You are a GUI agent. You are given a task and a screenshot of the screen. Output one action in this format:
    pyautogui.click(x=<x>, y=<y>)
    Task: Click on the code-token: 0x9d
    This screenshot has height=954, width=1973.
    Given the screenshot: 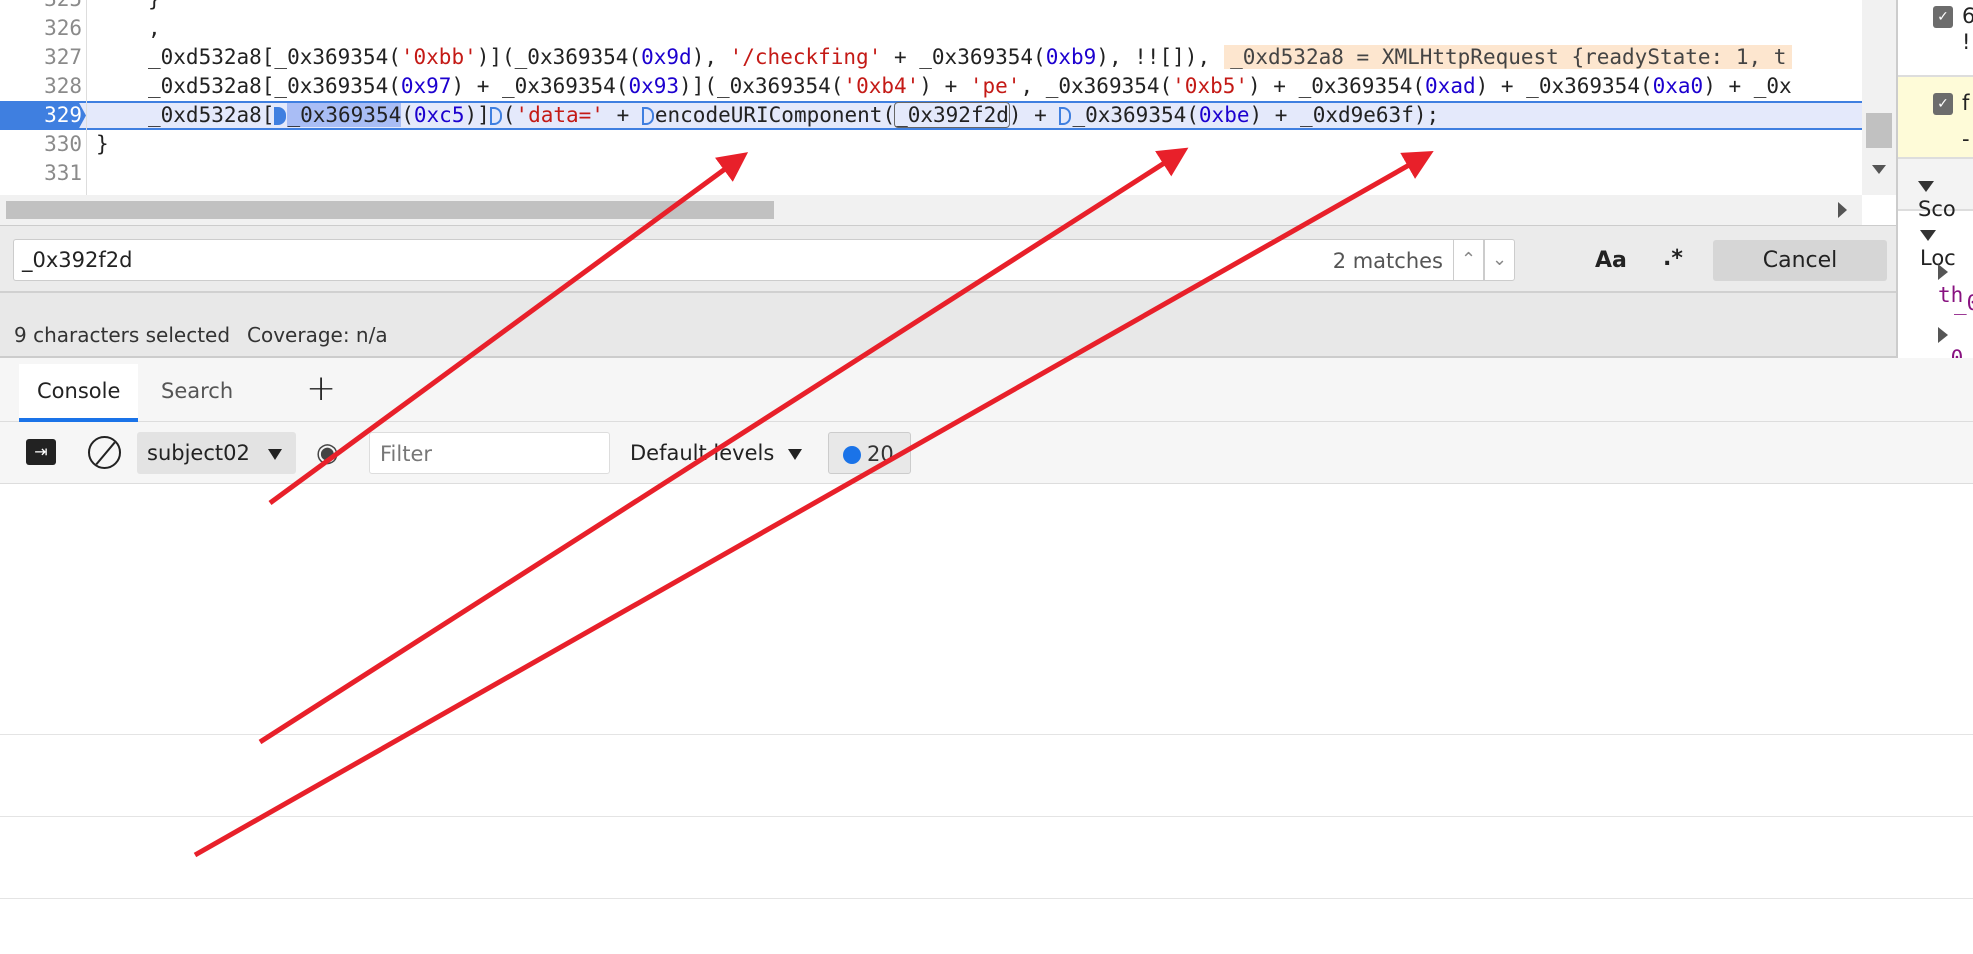 What is the action you would take?
    pyautogui.click(x=666, y=57)
    